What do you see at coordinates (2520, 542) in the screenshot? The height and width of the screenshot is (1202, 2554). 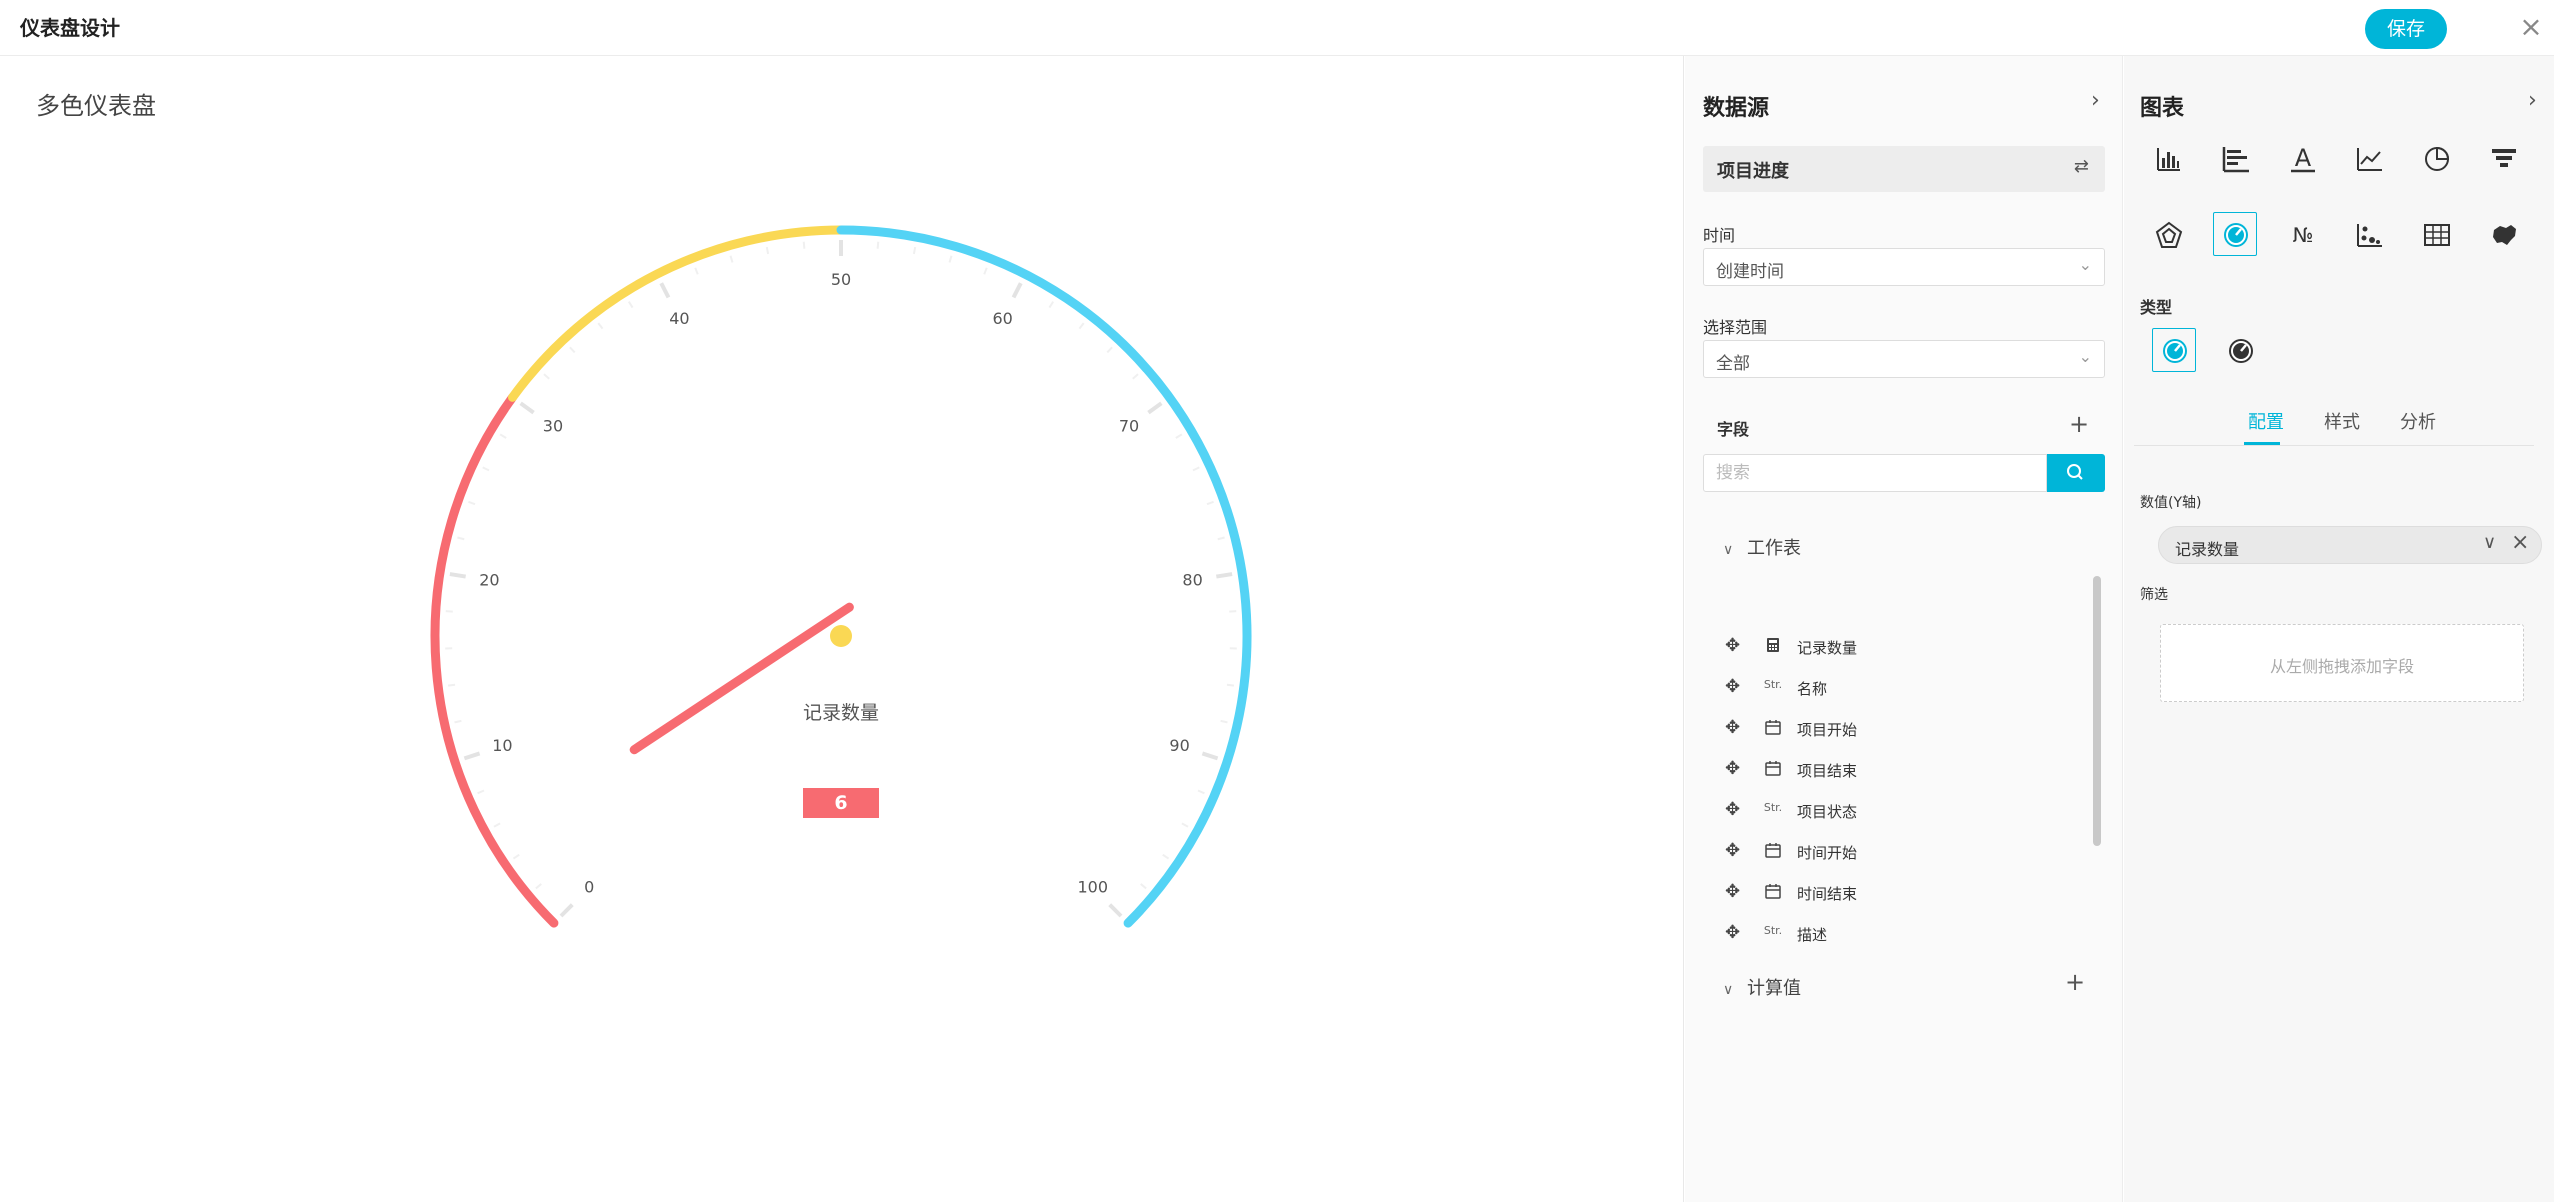 I see `remove-field-icon: ×` at bounding box center [2520, 542].